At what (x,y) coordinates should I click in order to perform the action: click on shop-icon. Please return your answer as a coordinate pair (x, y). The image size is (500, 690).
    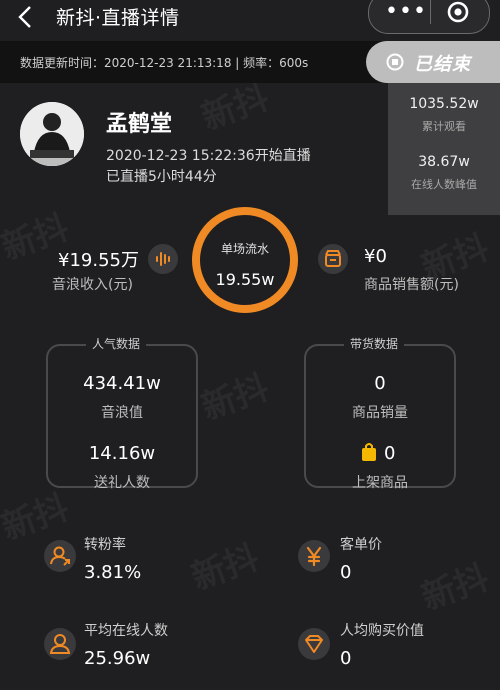
    Looking at the image, I should click on (333, 259).